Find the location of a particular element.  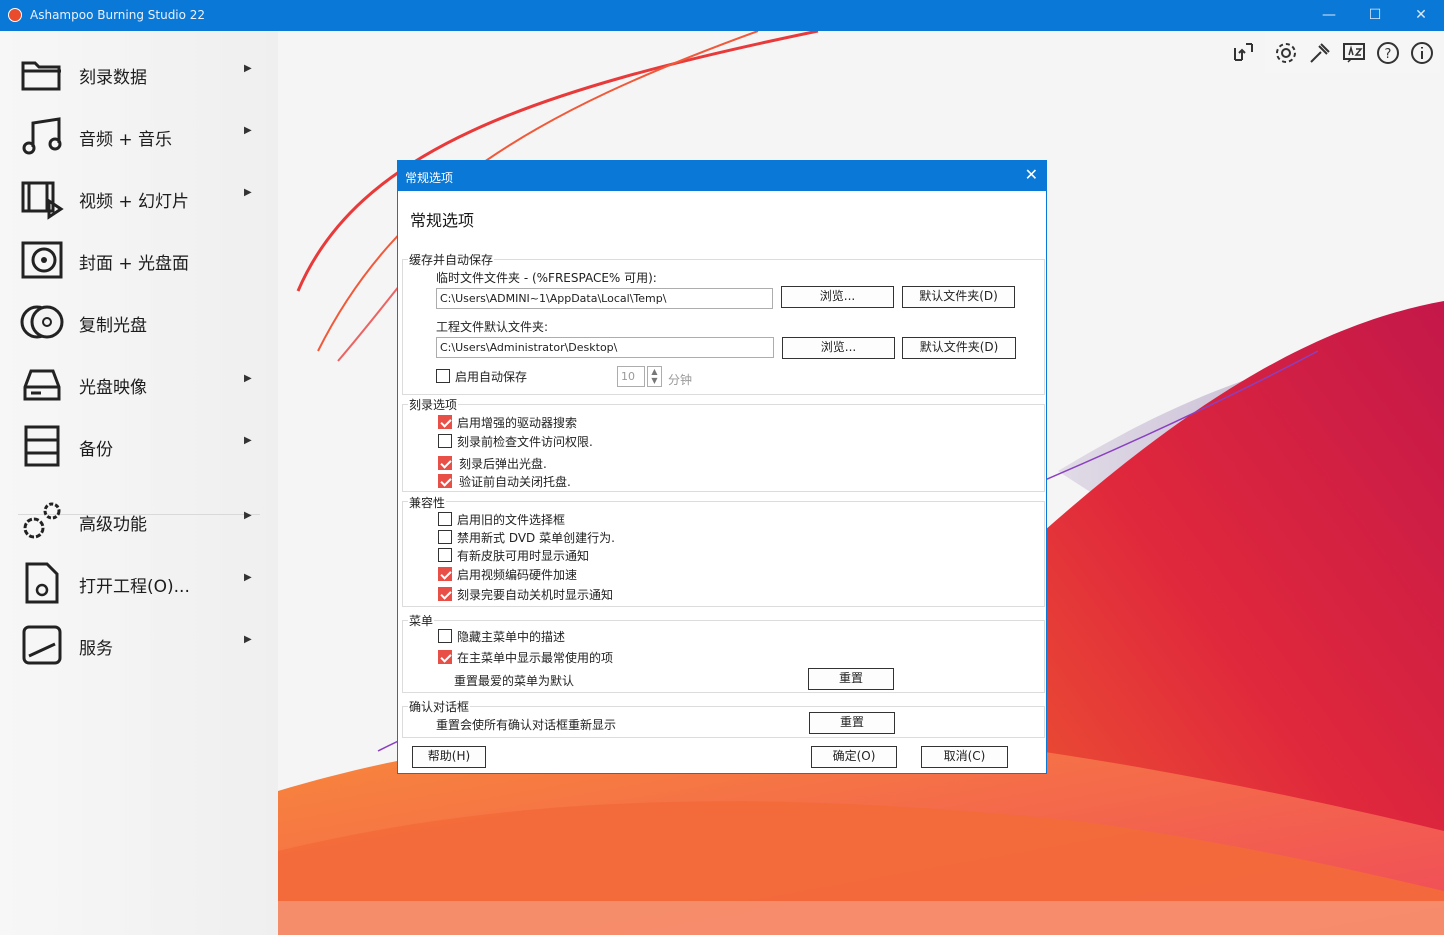

drive-icon is located at coordinates (42, 385).